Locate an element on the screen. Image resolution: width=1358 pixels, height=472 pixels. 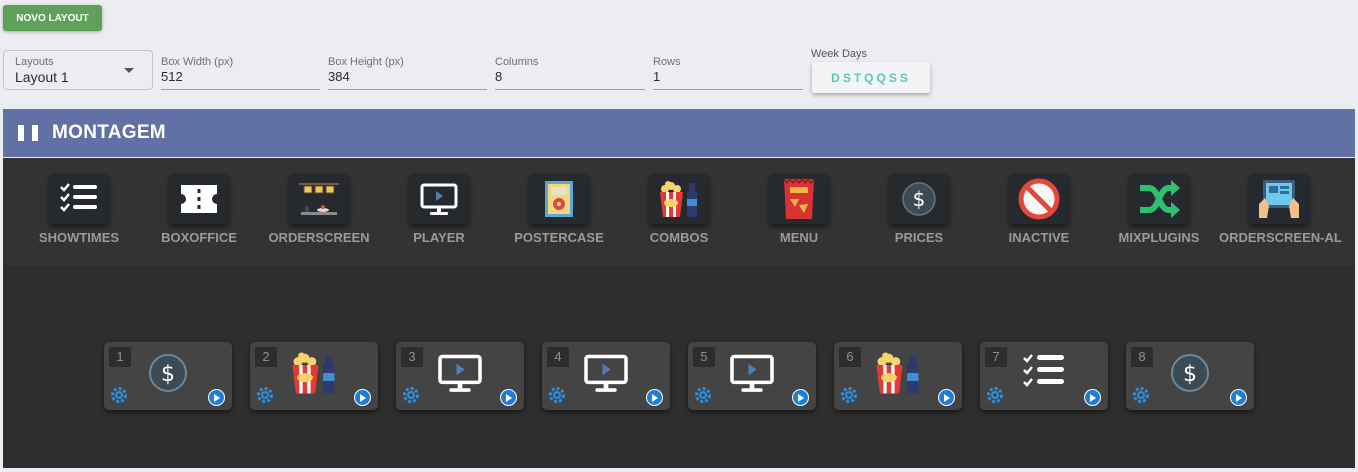
columns-value: 8 is located at coordinates (499, 76).